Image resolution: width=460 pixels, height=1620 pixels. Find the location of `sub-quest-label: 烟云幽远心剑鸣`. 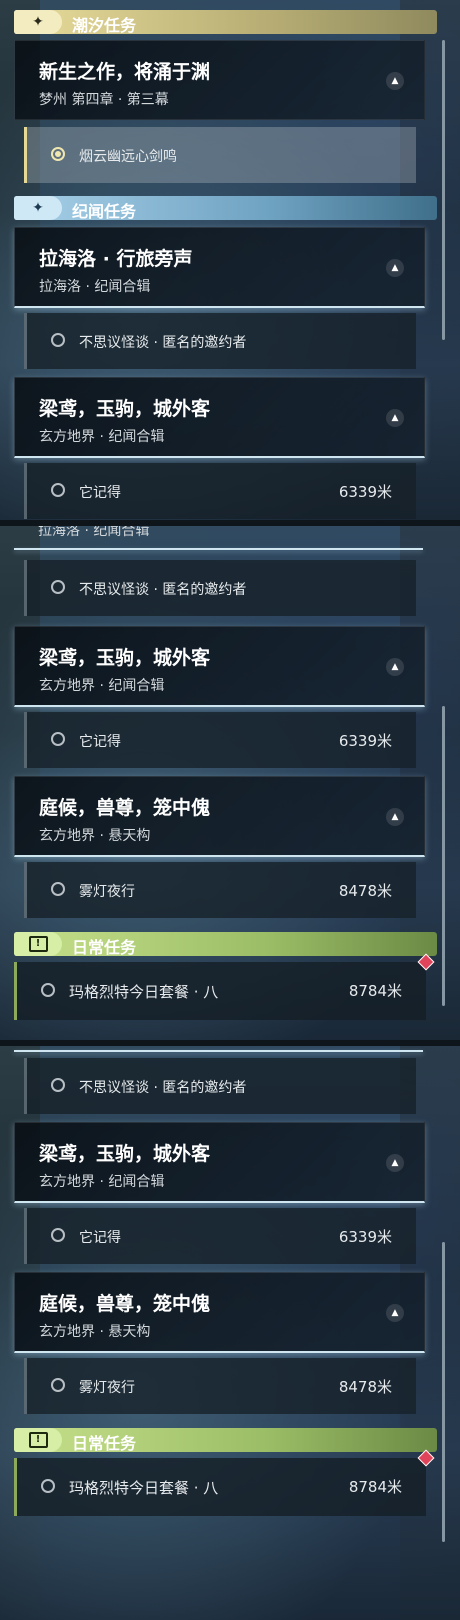

sub-quest-label: 烟云幽远心剑鸣 is located at coordinates (128, 157).